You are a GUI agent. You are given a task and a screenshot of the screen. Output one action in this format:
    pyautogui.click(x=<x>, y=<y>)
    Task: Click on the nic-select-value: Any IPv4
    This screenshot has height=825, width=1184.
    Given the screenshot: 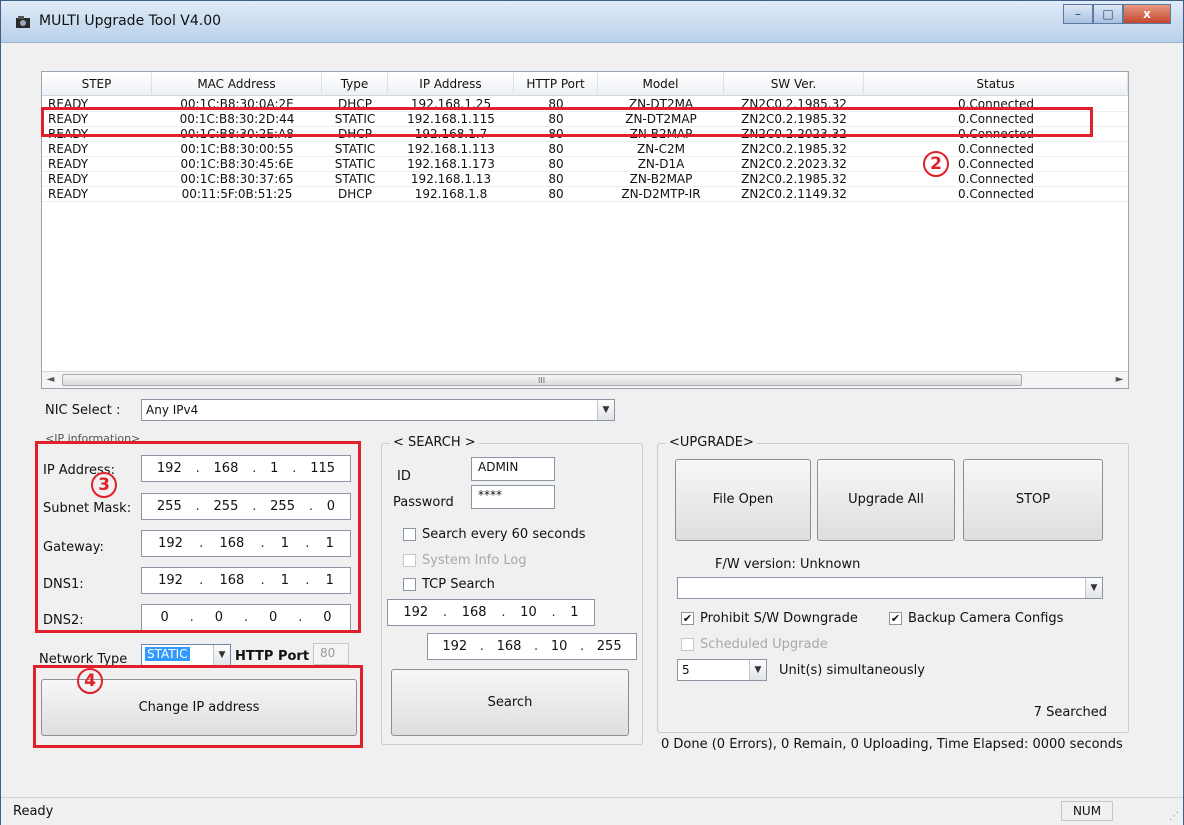 What is the action you would take?
    pyautogui.click(x=172, y=410)
    